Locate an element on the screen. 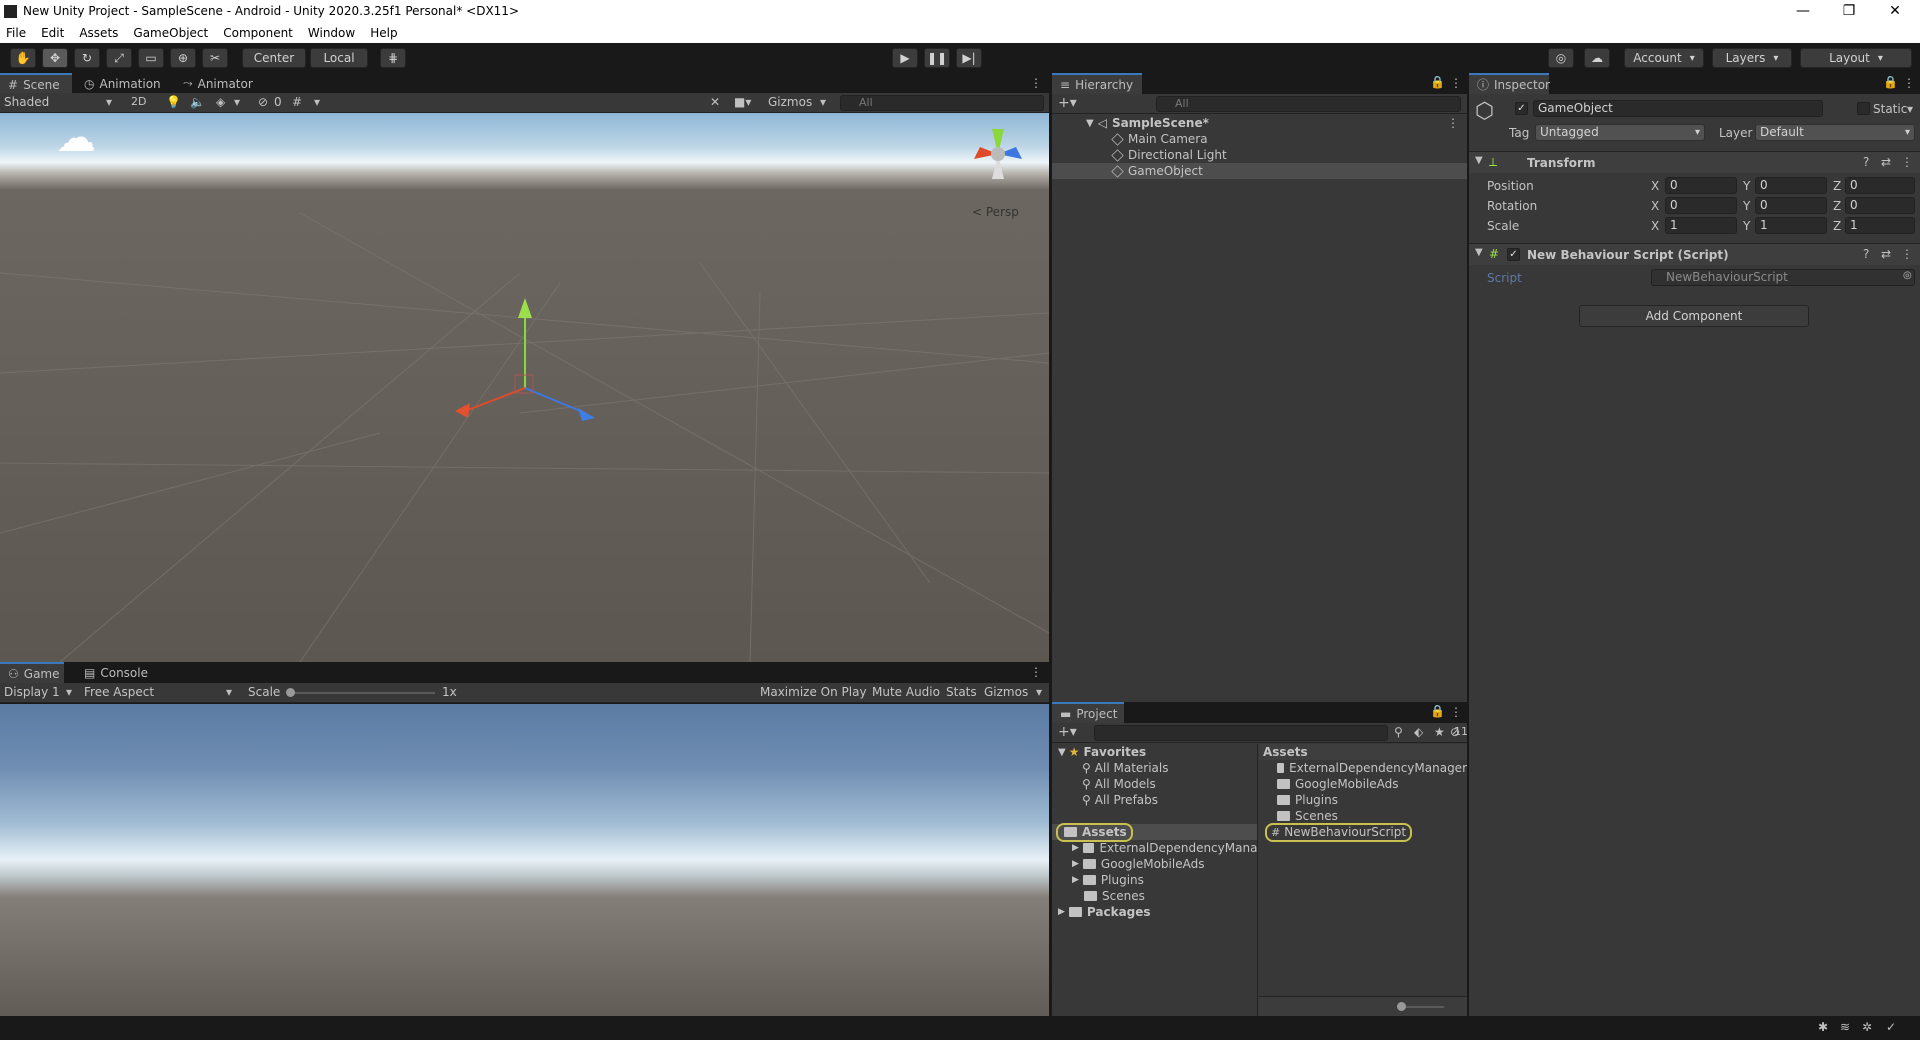 The width and height of the screenshot is (1920, 1040). layer-dropdown: Default is located at coordinates (1835, 132).